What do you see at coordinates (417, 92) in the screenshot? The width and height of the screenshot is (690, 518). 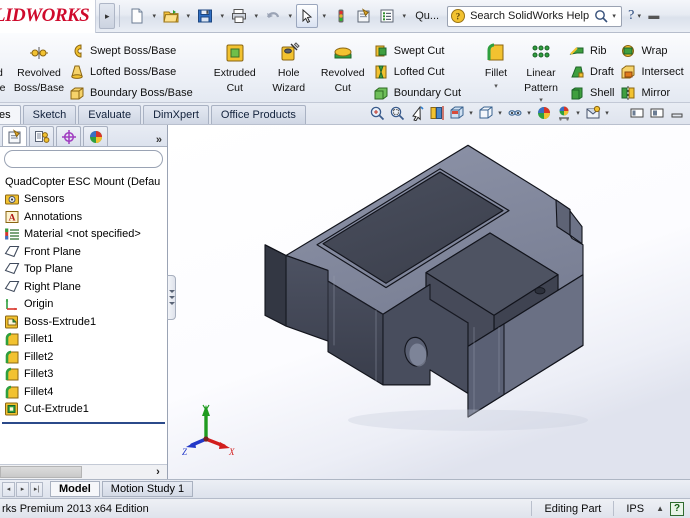 I see `boundary-cut-button: Boundary Cut` at bounding box center [417, 92].